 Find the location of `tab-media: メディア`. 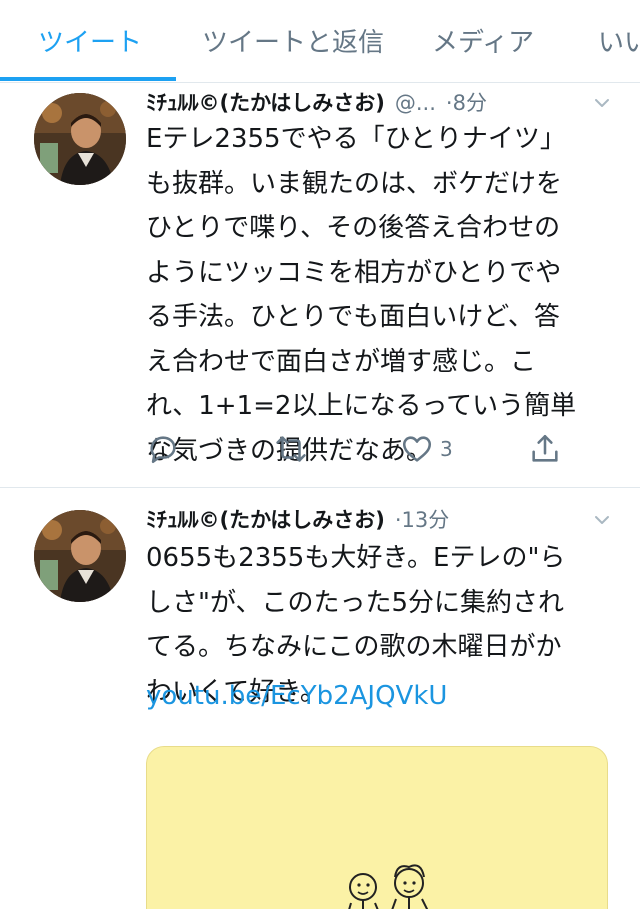

tab-media: メディア is located at coordinates (483, 40).